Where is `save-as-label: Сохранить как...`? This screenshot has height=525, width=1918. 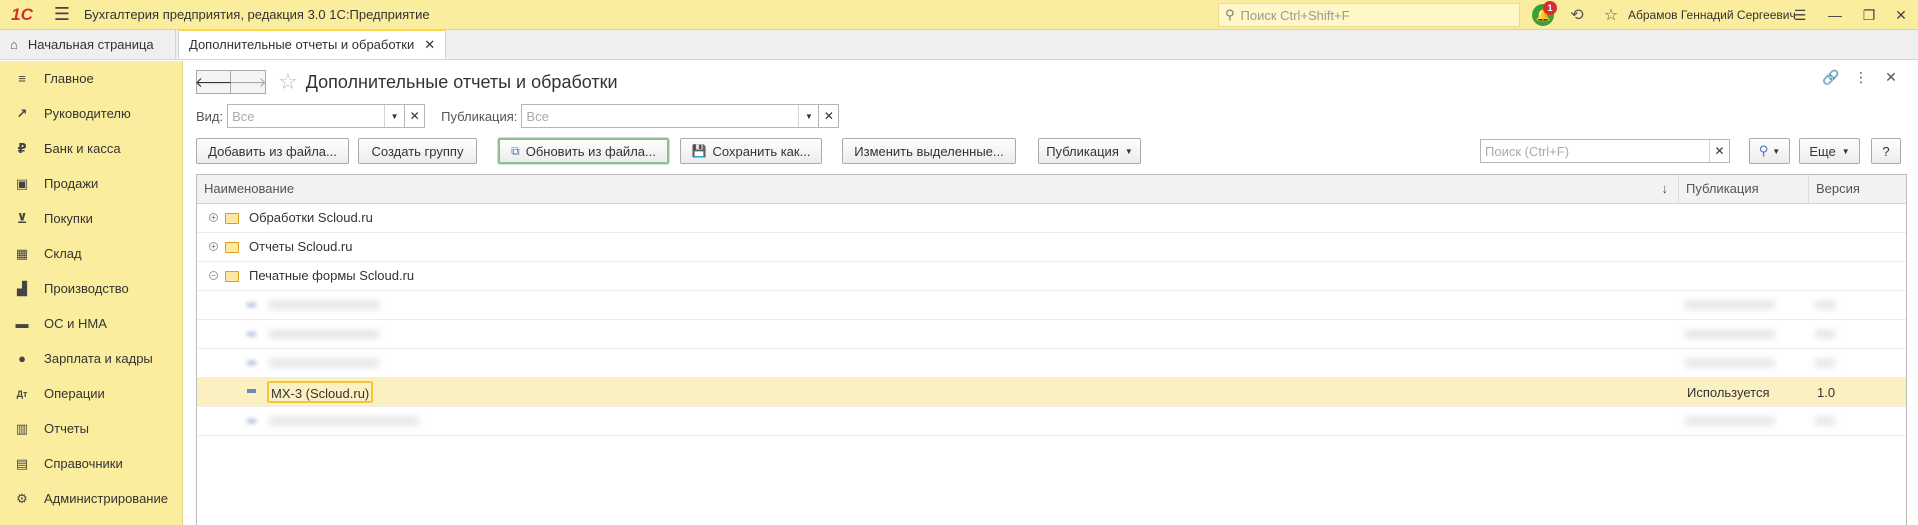 save-as-label: Сохранить как... is located at coordinates (761, 151).